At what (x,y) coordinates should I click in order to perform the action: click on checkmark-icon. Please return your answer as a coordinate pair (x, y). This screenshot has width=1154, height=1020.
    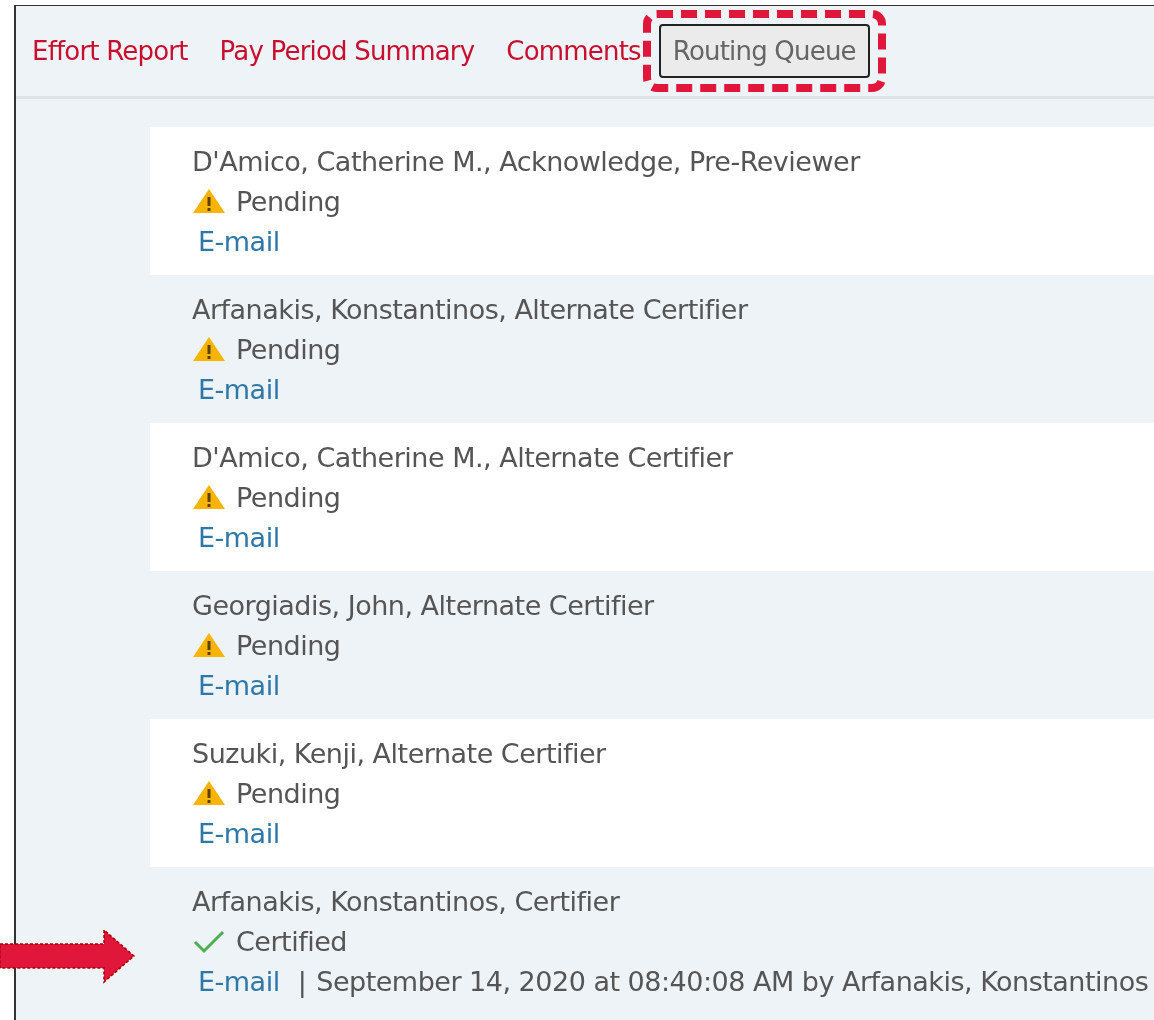
    Looking at the image, I should click on (209, 941).